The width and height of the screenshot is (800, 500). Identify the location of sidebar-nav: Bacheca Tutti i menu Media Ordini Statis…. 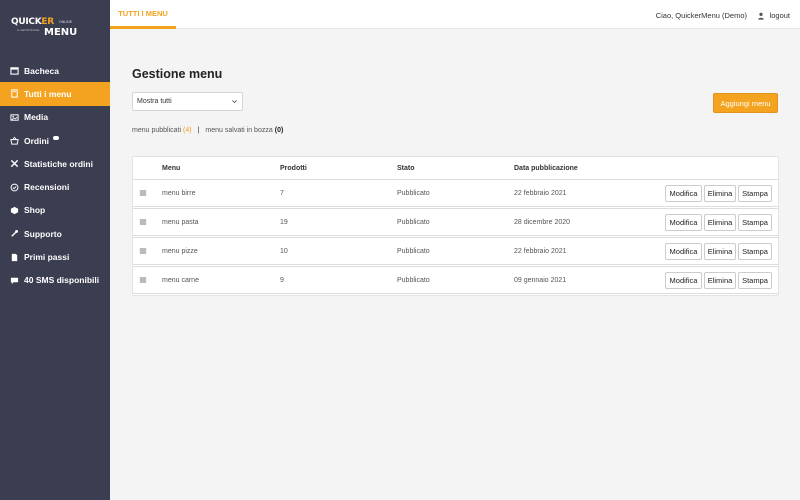
(55, 175).